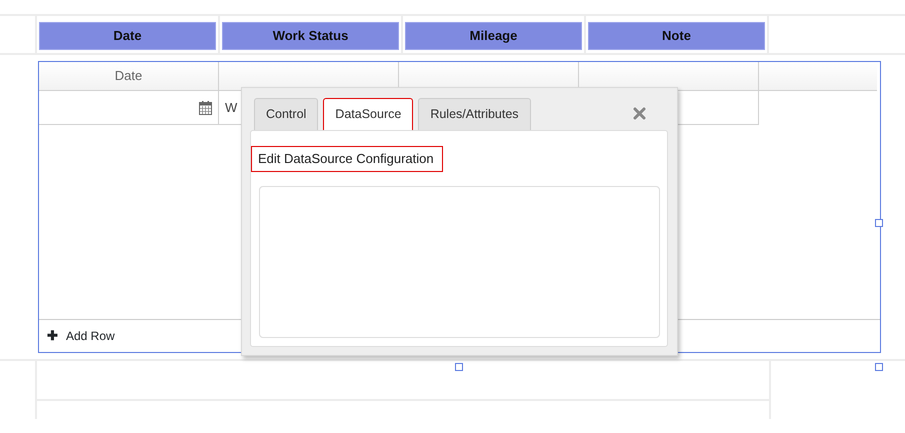 Image resolution: width=905 pixels, height=433 pixels. Describe the element at coordinates (676, 36) in the screenshot. I see `column-header: Note` at that location.